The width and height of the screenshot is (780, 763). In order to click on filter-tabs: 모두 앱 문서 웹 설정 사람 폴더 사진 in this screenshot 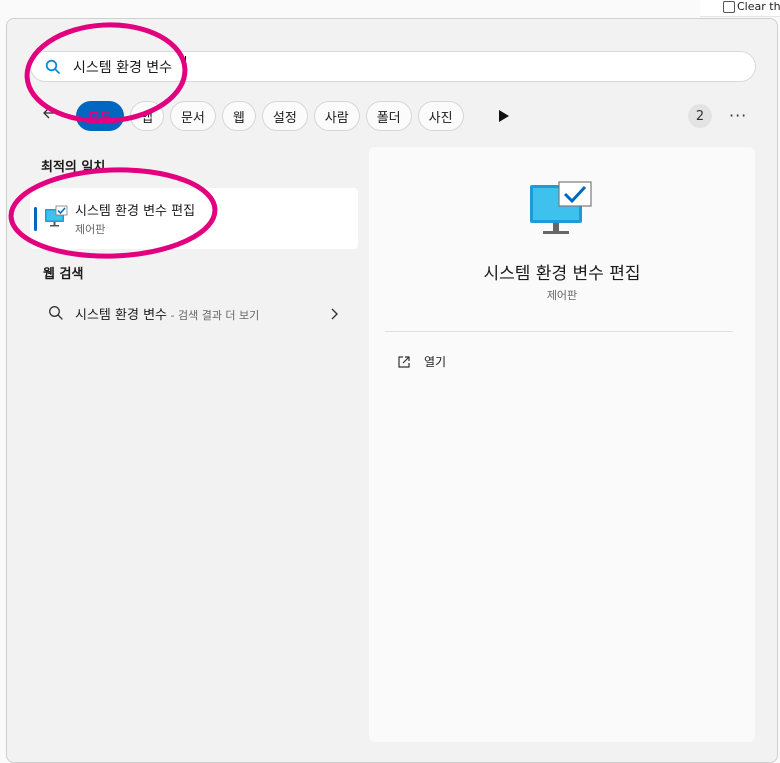, I will do `click(270, 116)`.